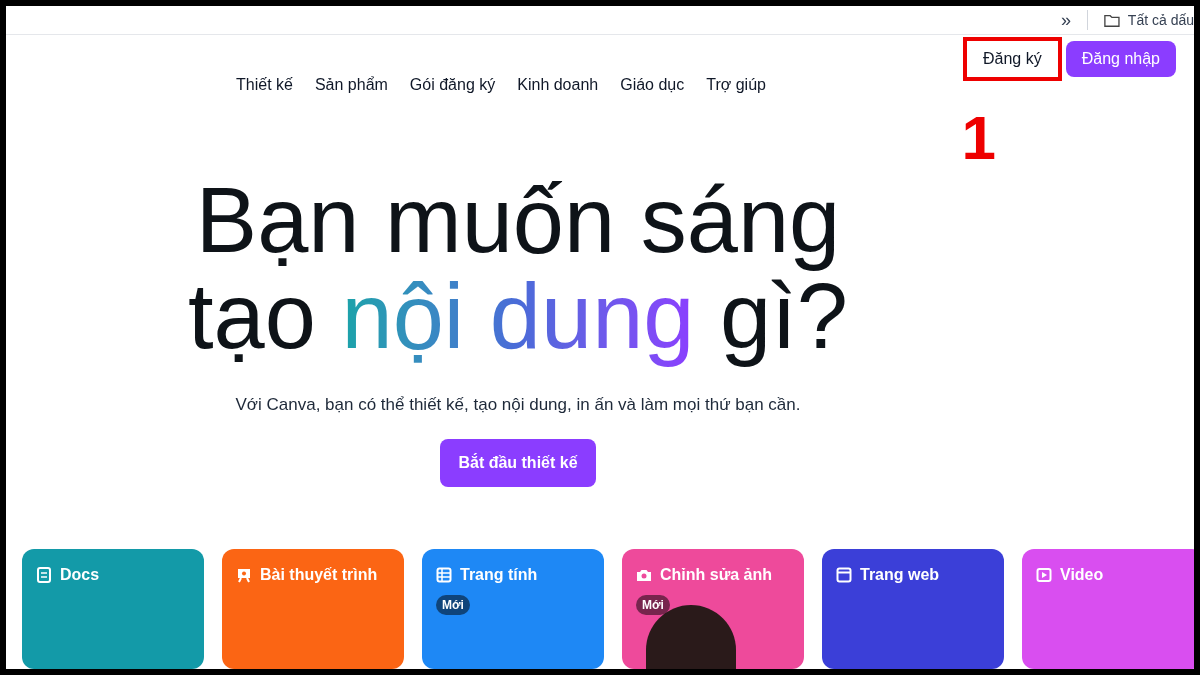 This screenshot has height=675, width=1200. I want to click on document-icon, so click(44, 575).